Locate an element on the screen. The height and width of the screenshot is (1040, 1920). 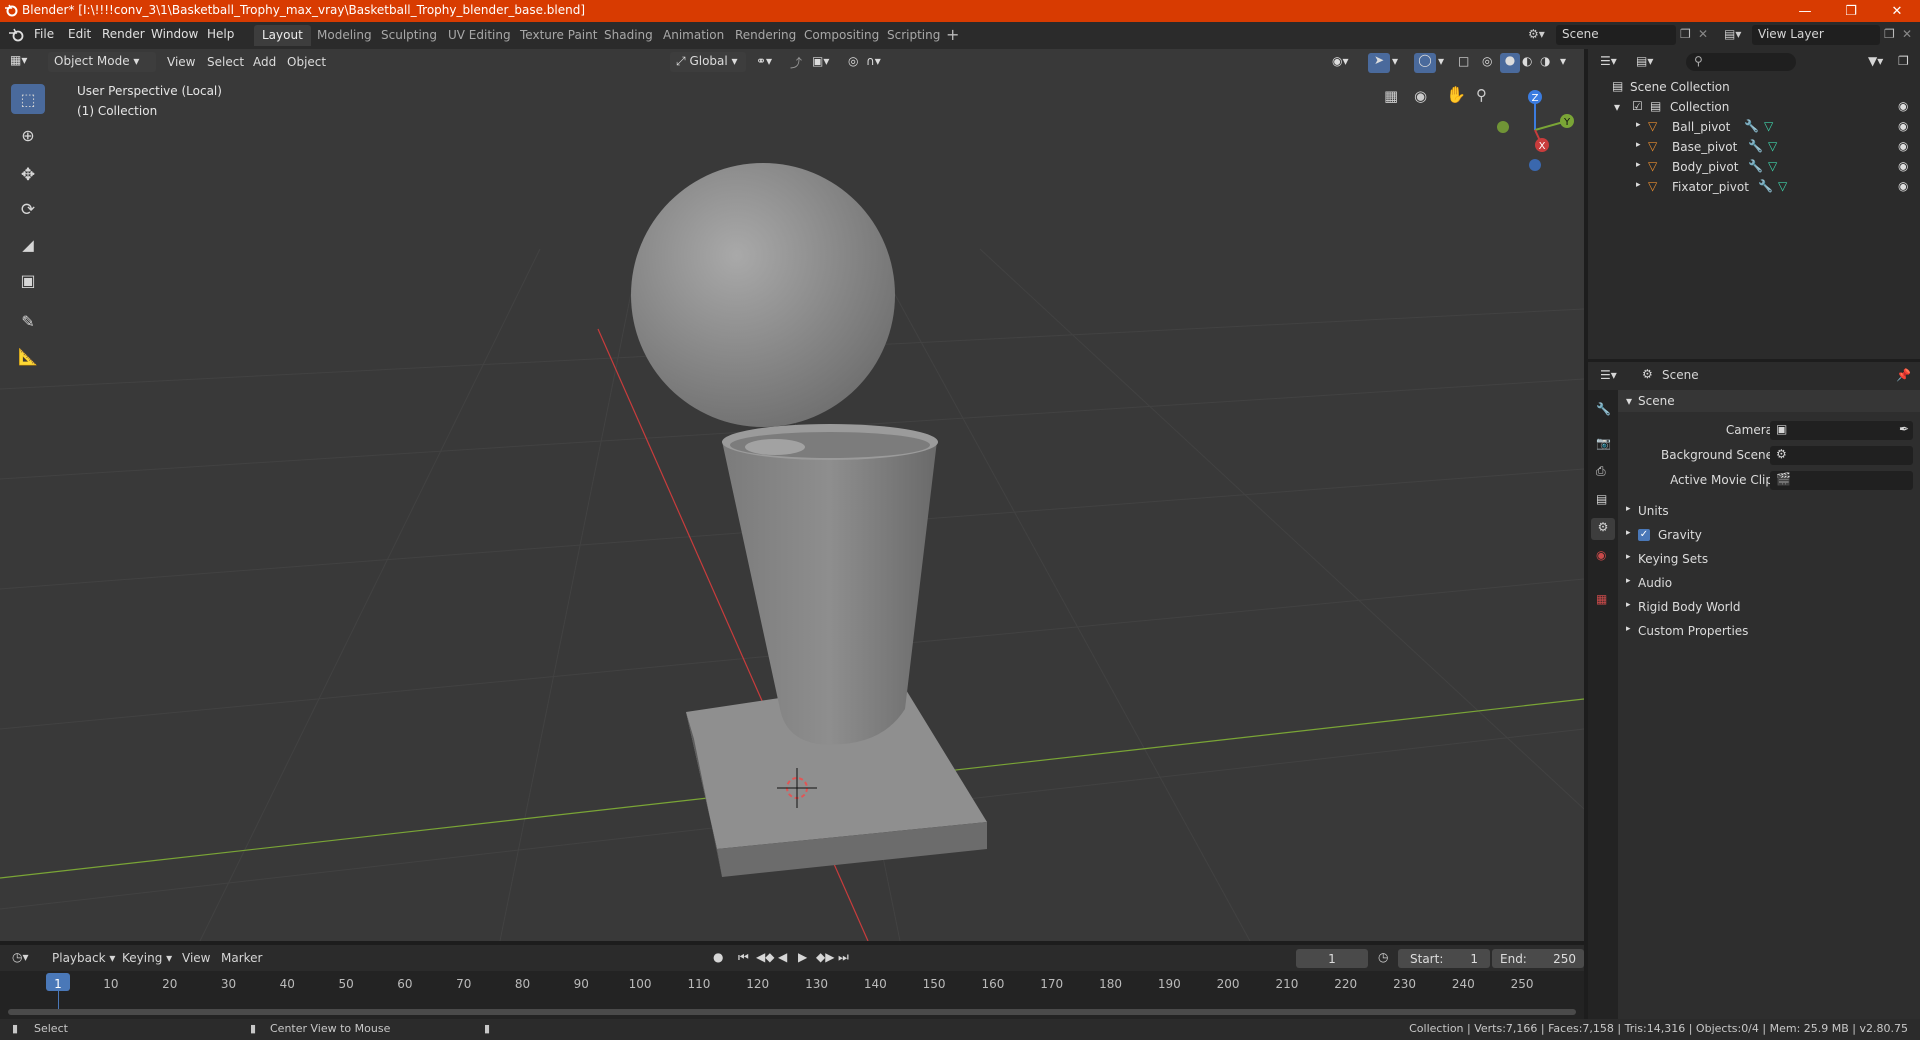
tab-animation: Animation is located at coordinates (693, 35).